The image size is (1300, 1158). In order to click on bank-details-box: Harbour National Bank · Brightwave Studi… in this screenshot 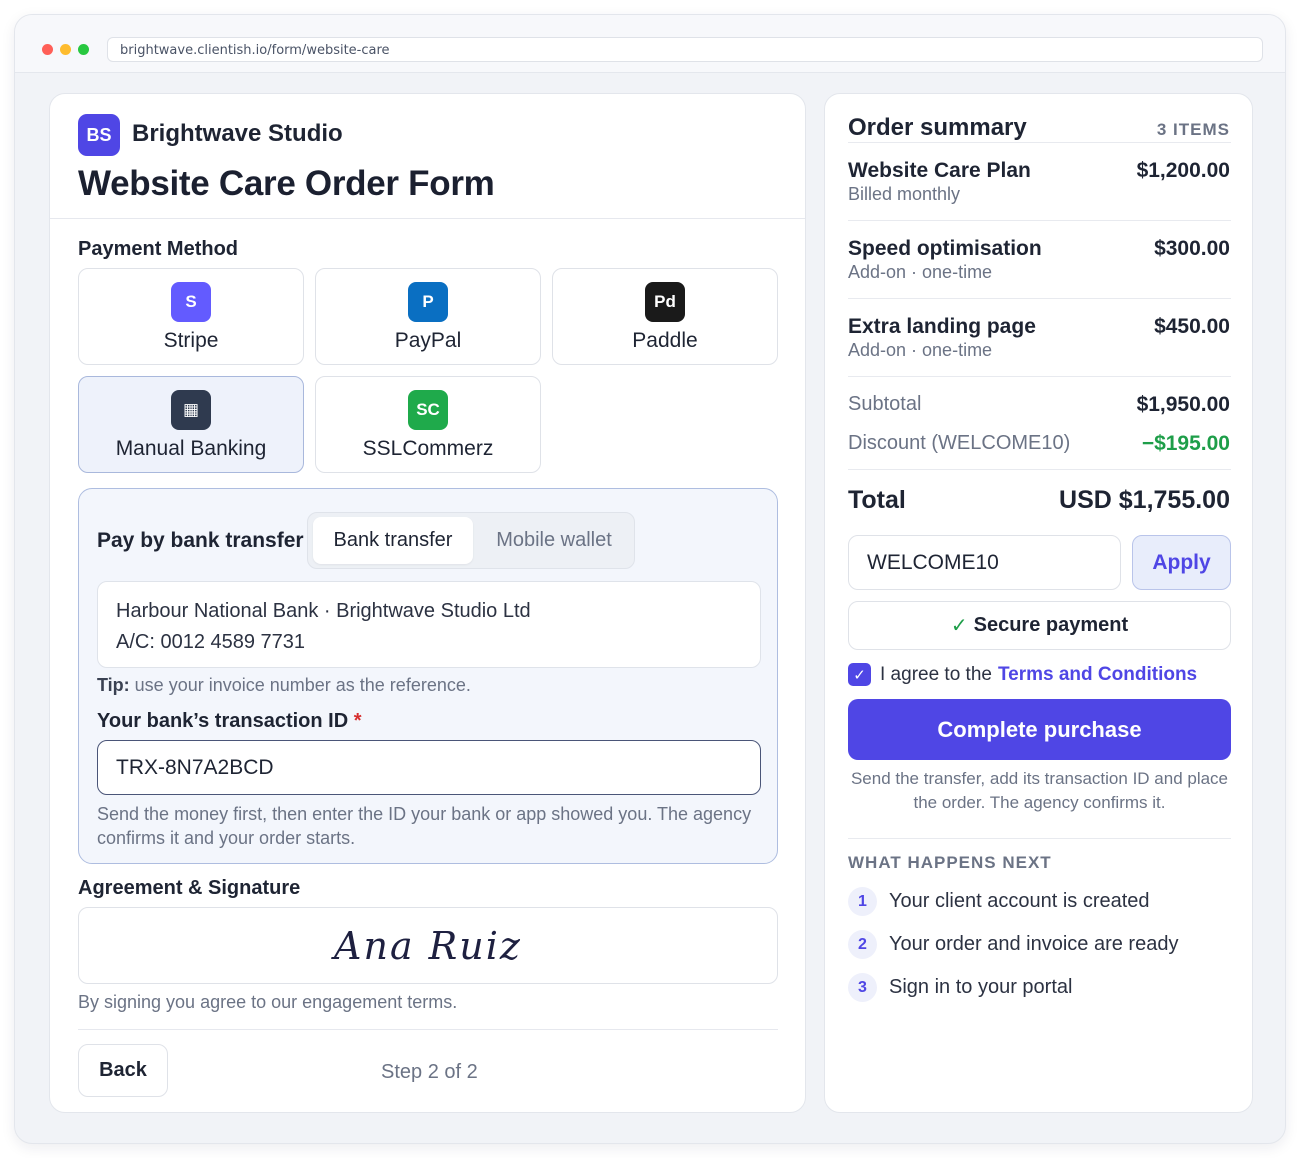, I will do `click(429, 624)`.